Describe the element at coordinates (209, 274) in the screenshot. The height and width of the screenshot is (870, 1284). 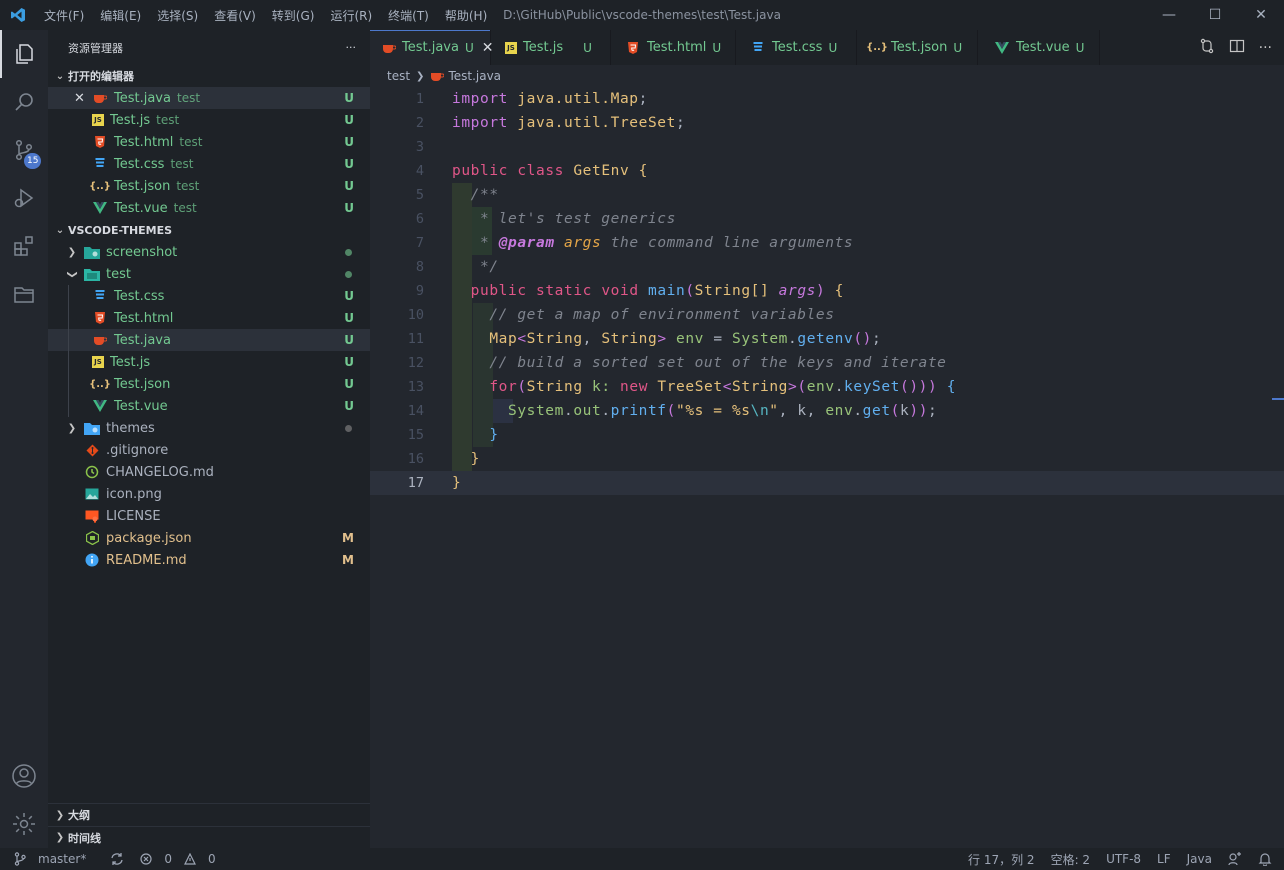
I see `tree-folder-test: ❯ test` at that location.